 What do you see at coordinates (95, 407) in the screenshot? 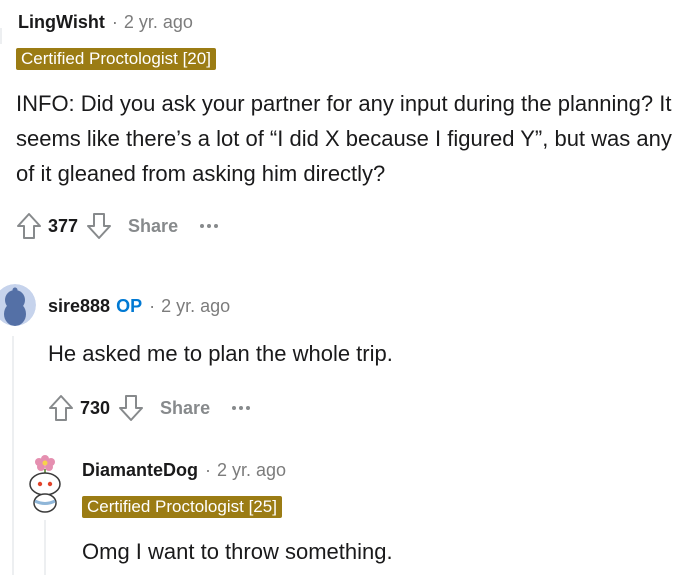
I see `vote-count: 730` at bounding box center [95, 407].